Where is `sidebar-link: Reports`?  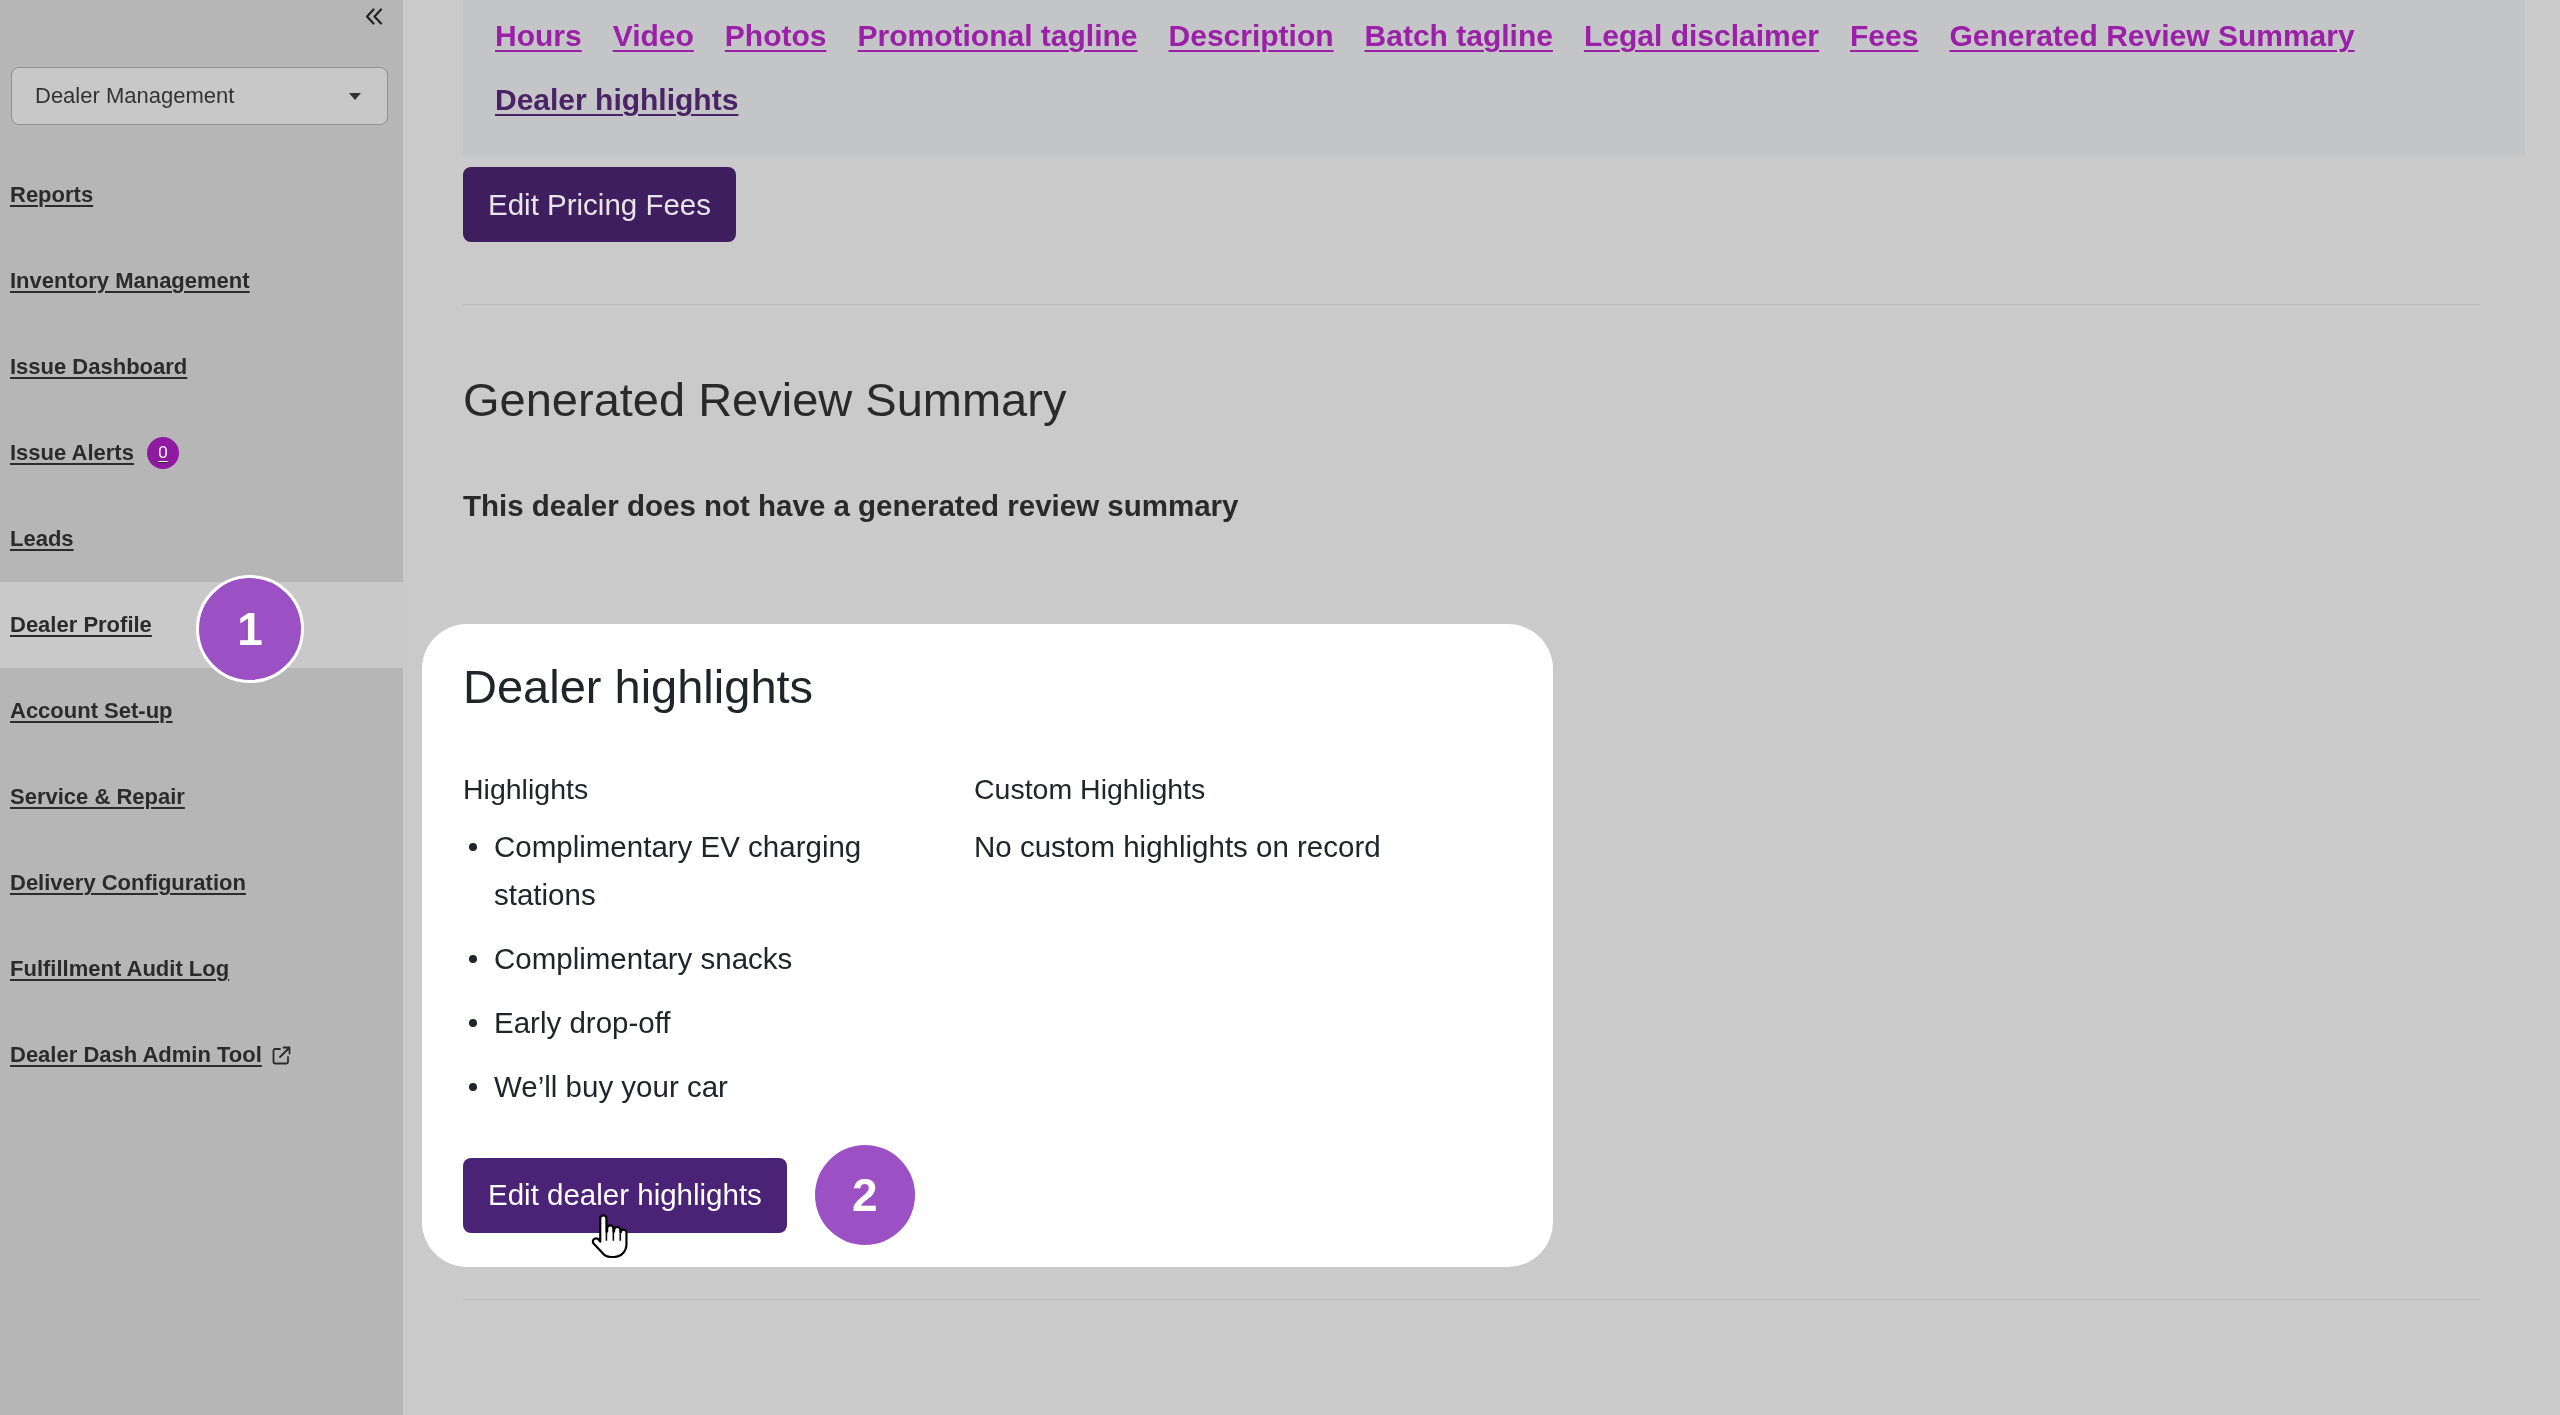
sidebar-link: Reports is located at coordinates (52, 195).